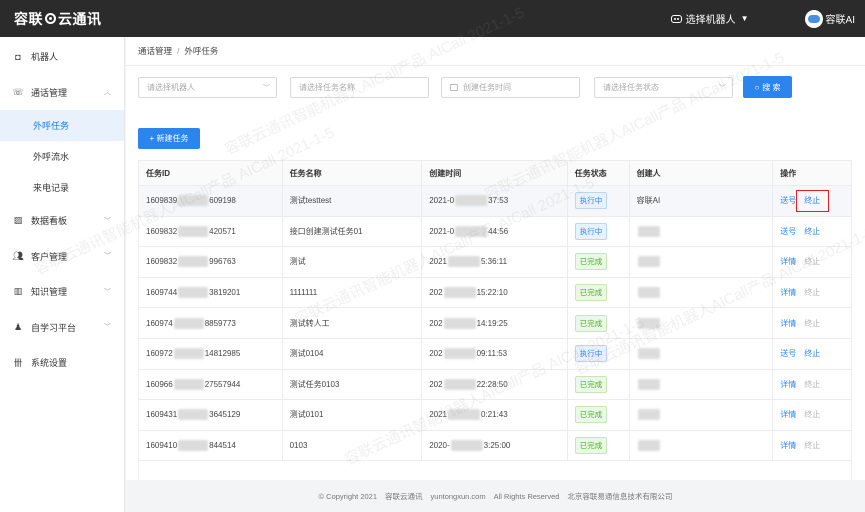 This screenshot has height=512, width=865. Describe the element at coordinates (702, 173) in the screenshot. I see `header-creator: 创建人` at that location.